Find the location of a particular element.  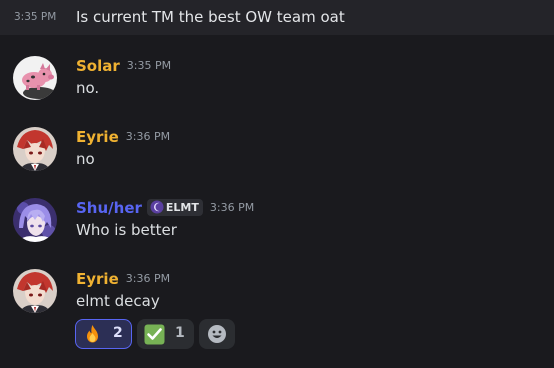

message-content: no. is located at coordinates (88, 88).